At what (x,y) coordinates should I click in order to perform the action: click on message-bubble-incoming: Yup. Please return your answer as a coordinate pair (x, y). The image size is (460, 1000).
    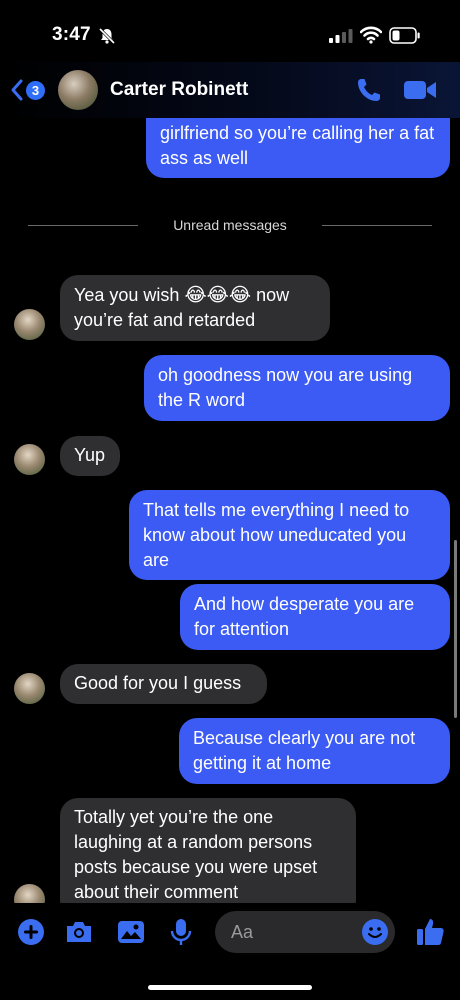
    Looking at the image, I should click on (90, 456).